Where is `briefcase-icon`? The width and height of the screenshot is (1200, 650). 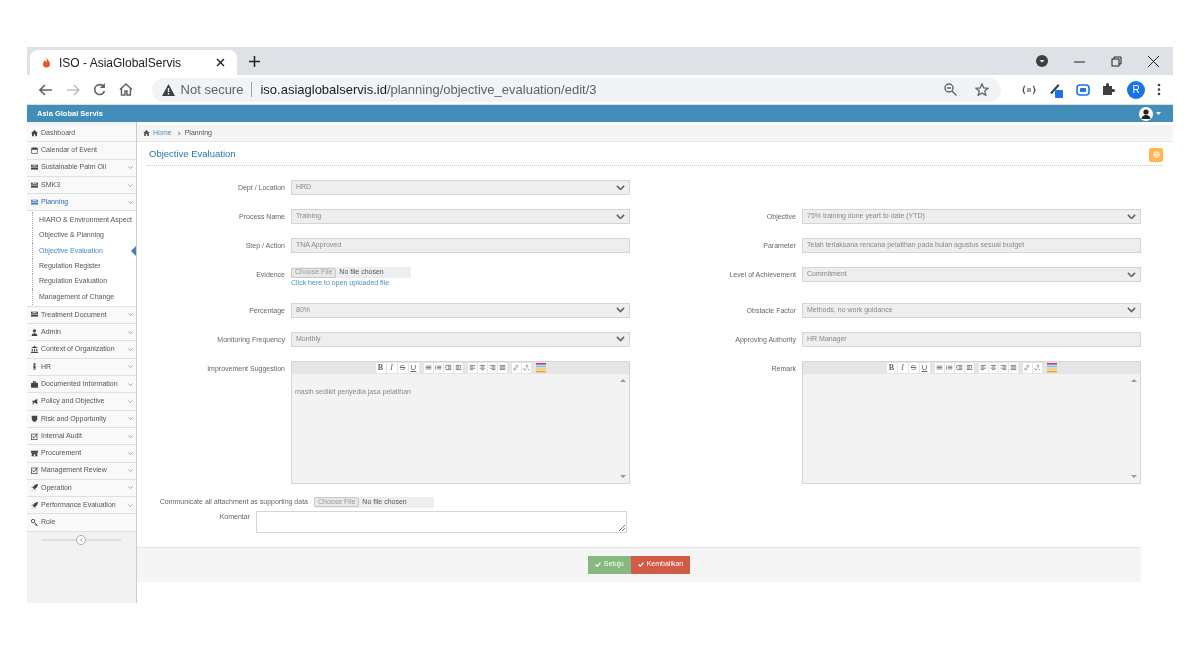
briefcase-icon is located at coordinates (34, 384).